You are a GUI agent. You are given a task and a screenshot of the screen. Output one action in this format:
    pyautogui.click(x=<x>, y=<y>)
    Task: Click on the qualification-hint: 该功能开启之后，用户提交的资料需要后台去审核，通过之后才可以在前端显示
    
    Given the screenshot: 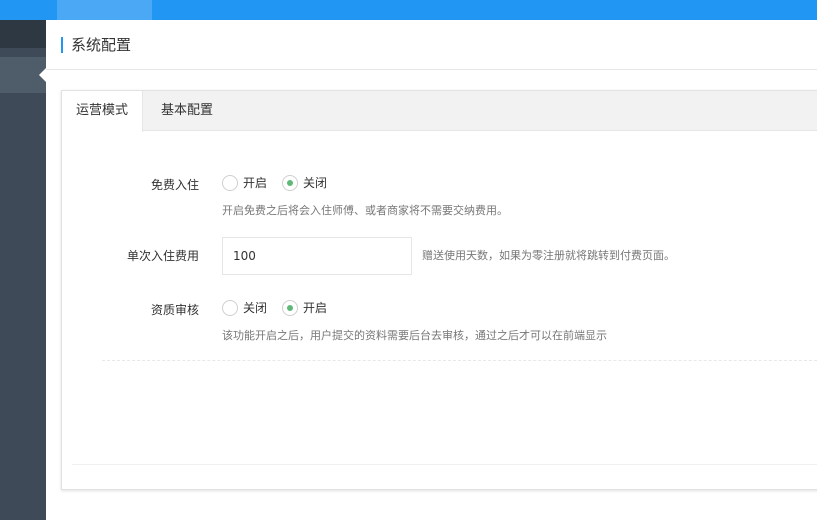 What is the action you would take?
    pyautogui.click(x=414, y=335)
    